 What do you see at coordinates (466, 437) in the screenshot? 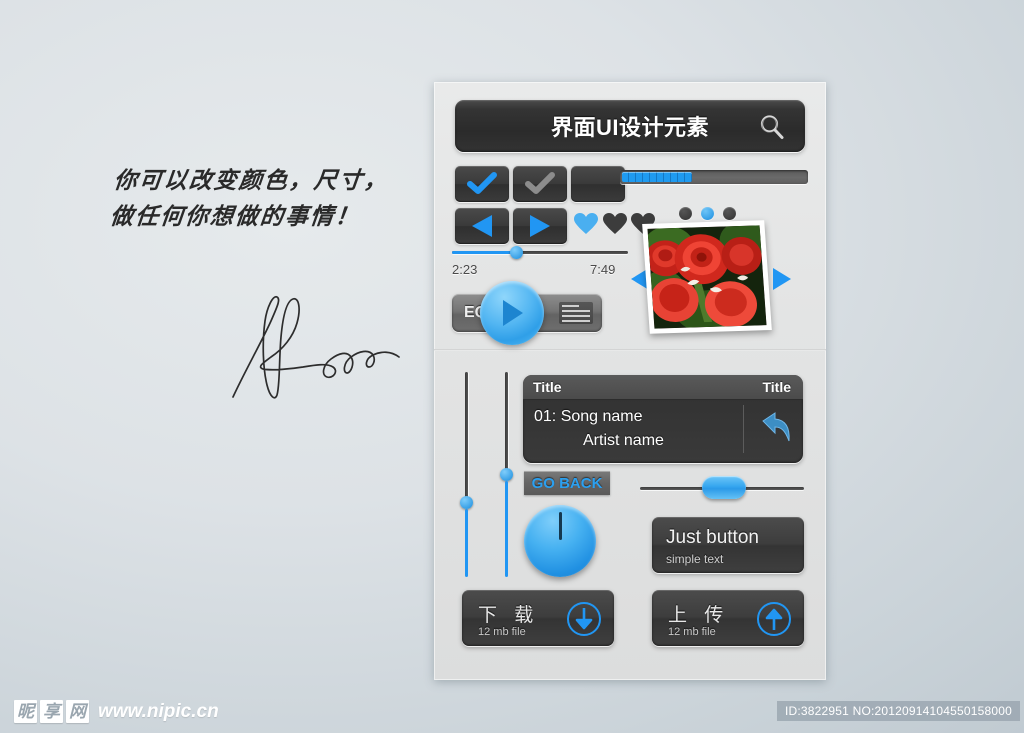
I see `vertical-slider-1-track` at bounding box center [466, 437].